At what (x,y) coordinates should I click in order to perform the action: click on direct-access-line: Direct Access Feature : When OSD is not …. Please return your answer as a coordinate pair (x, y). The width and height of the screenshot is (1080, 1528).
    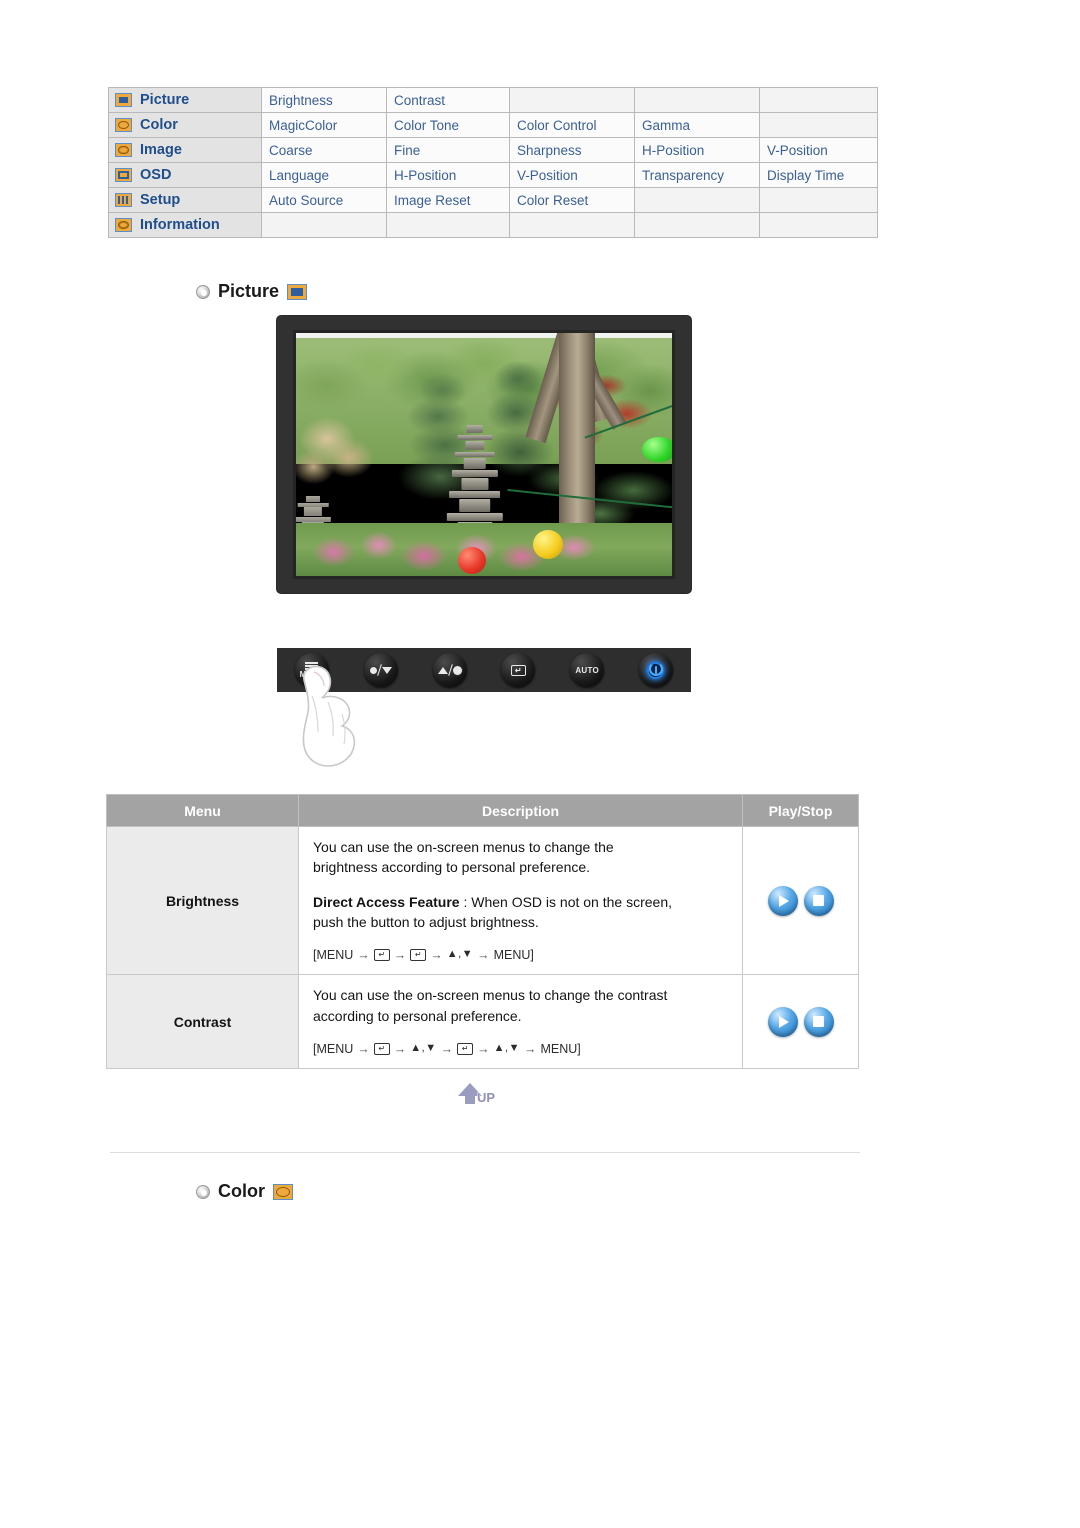
    Looking at the image, I should click on (521, 902).